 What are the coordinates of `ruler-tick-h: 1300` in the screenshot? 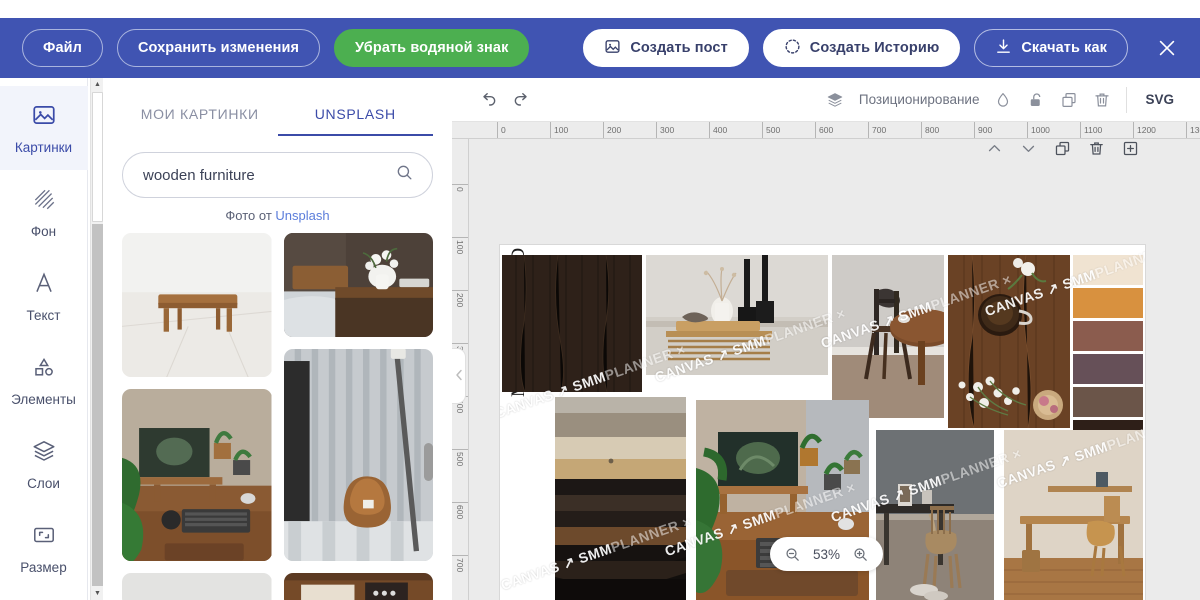 It's located at (1193, 130).